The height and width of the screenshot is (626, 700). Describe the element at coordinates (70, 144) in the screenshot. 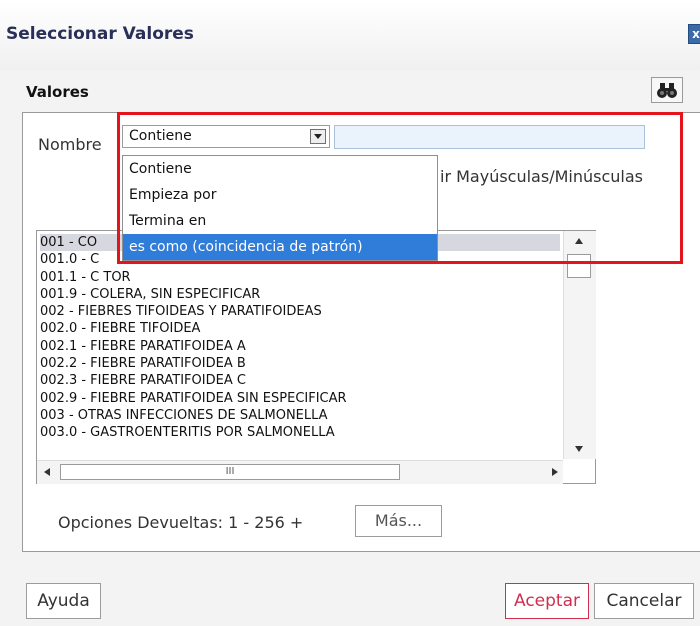

I see `name-label: Nombre` at that location.